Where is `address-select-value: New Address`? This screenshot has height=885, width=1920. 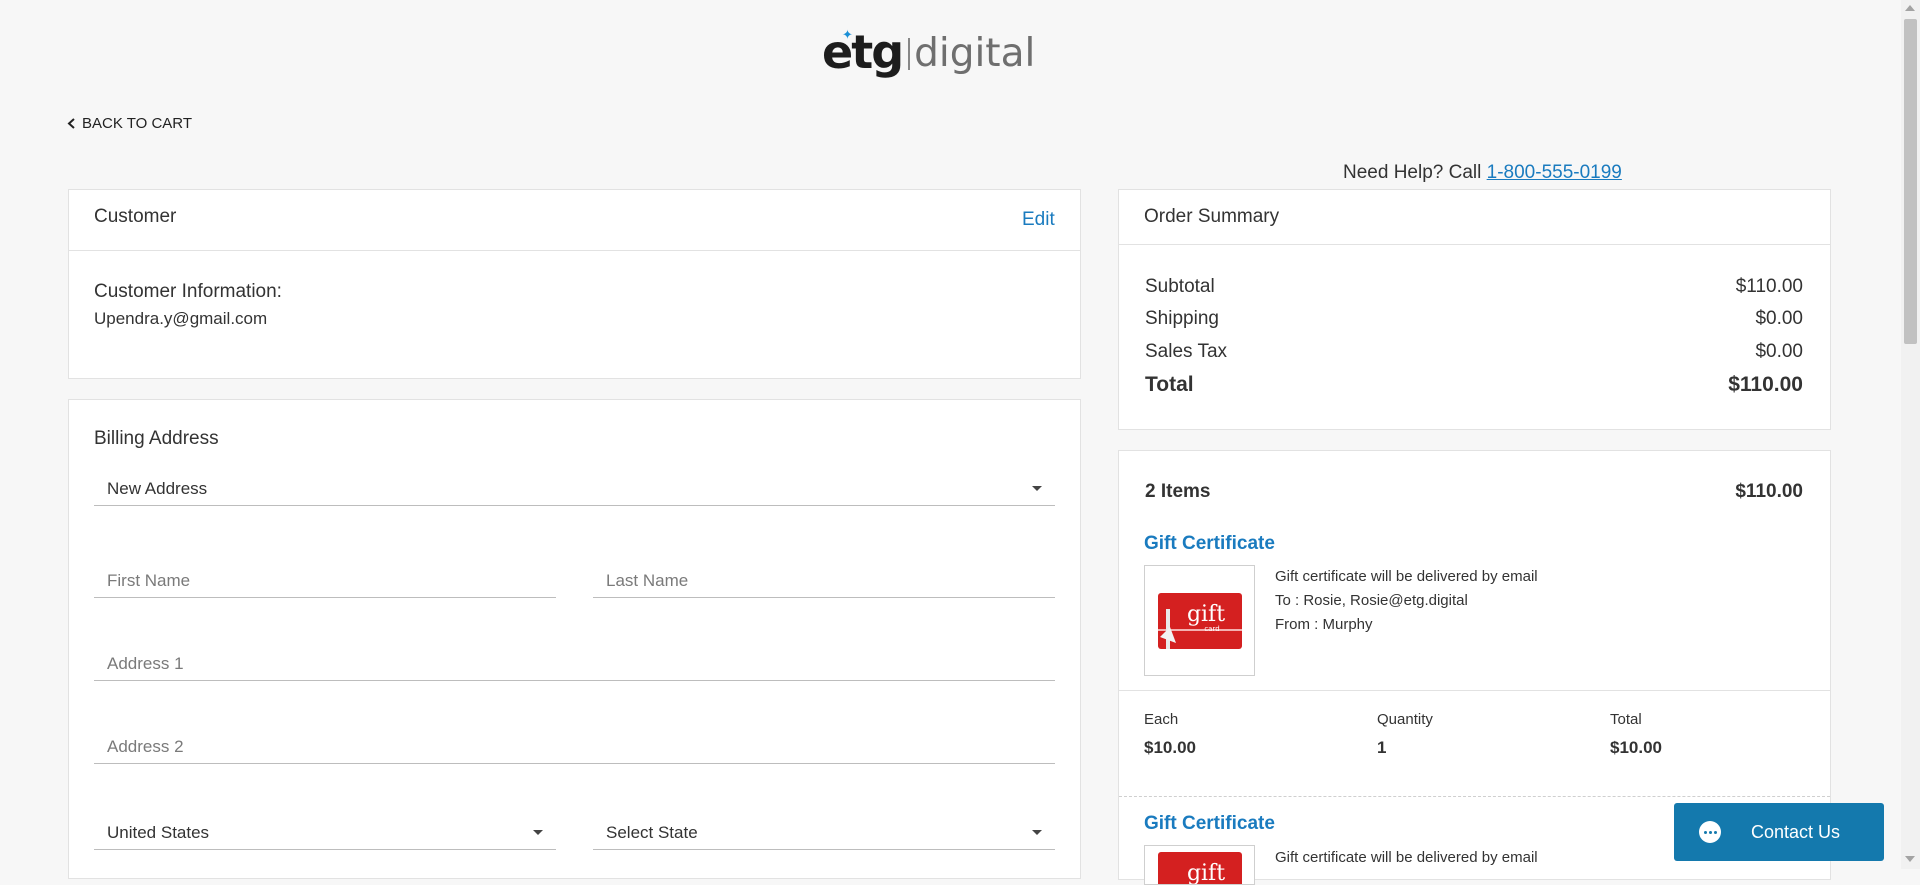 address-select-value: New Address is located at coordinates (157, 488).